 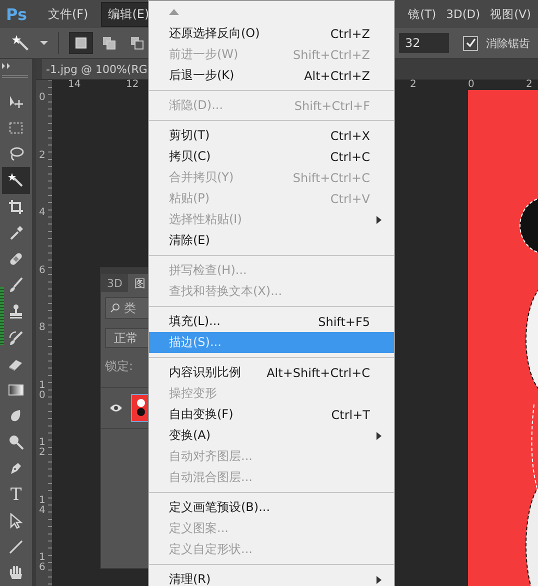 What do you see at coordinates (16, 102) in the screenshot?
I see `move-arrow-icon` at bounding box center [16, 102].